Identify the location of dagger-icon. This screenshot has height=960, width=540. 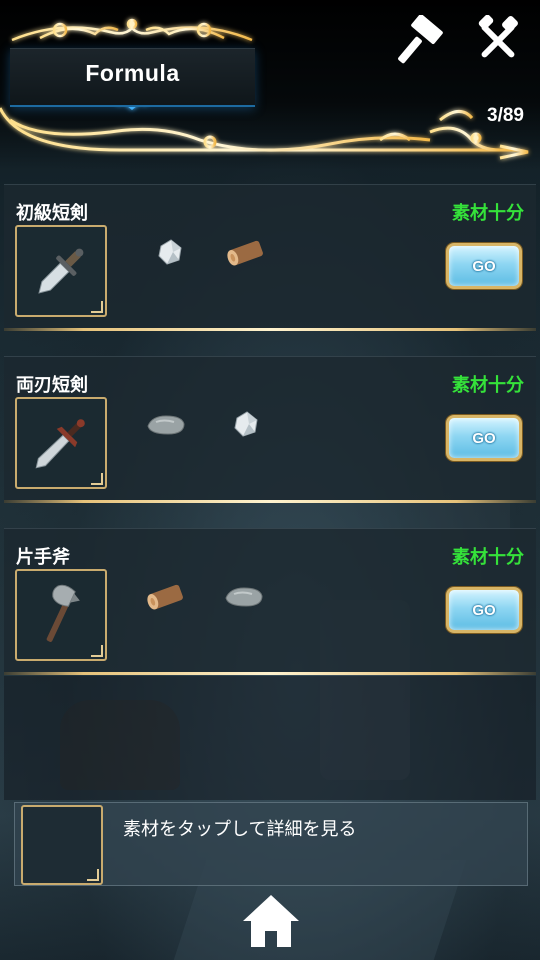
(61, 271).